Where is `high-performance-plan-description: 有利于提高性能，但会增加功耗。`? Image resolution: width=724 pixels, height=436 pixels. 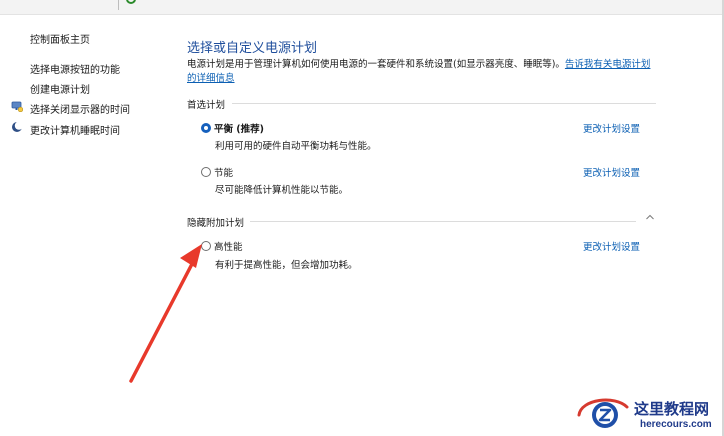 high-performance-plan-description: 有利于提高性能，但会增加功耗。 is located at coordinates (286, 265).